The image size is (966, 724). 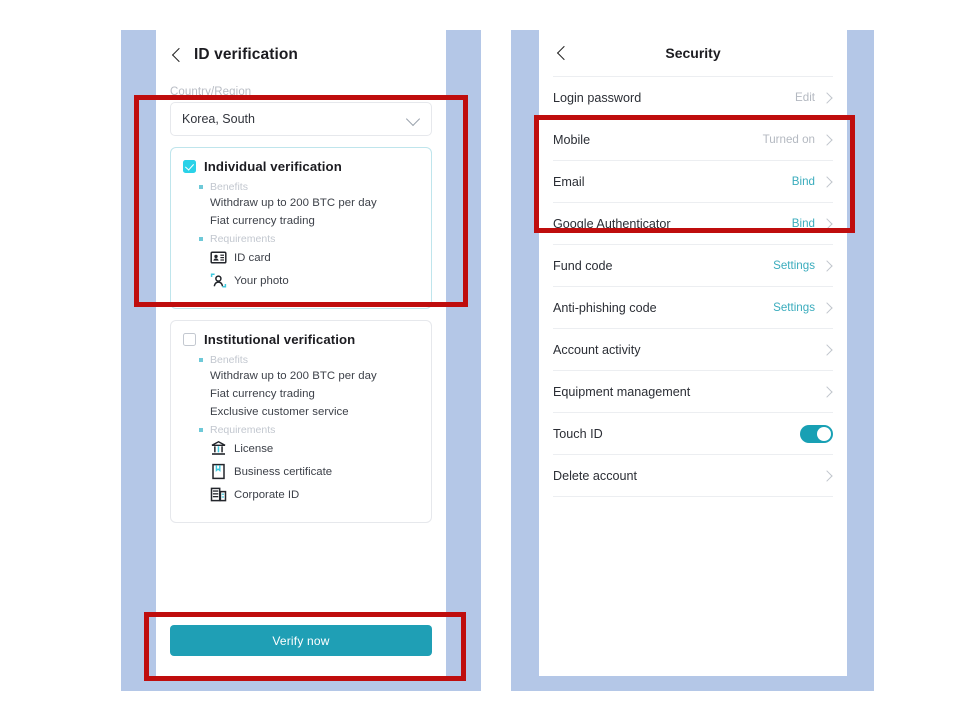 I want to click on individual-card-header: Individual verification, so click(x=301, y=166).